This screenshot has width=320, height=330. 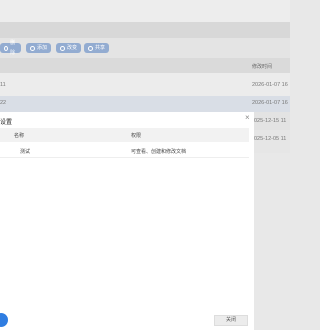 I want to click on header-modified: 修改时间, so click(x=262, y=67).